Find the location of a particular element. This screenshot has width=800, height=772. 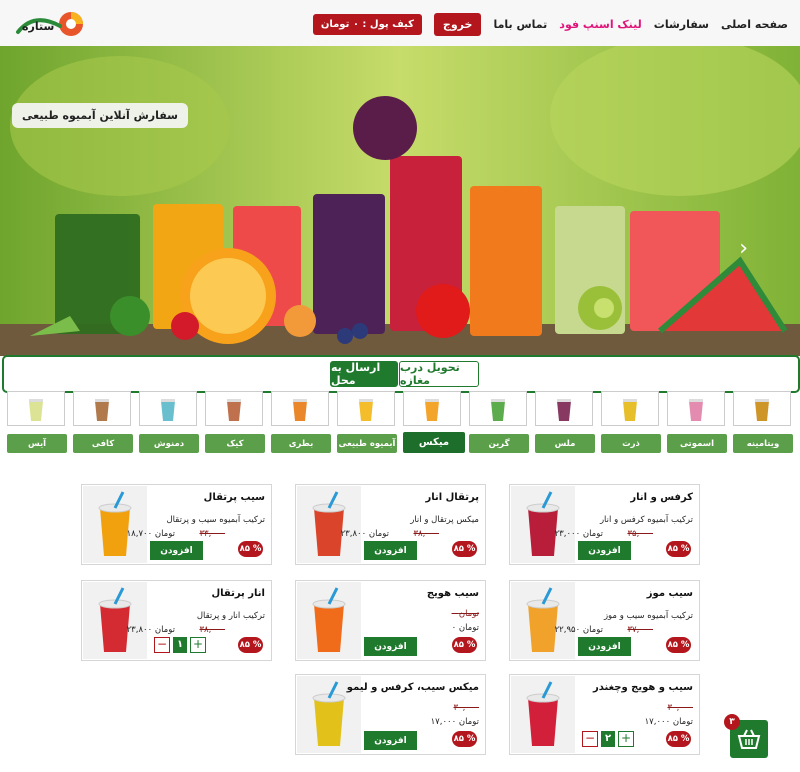

category-tab: میکس is located at coordinates (434, 442).